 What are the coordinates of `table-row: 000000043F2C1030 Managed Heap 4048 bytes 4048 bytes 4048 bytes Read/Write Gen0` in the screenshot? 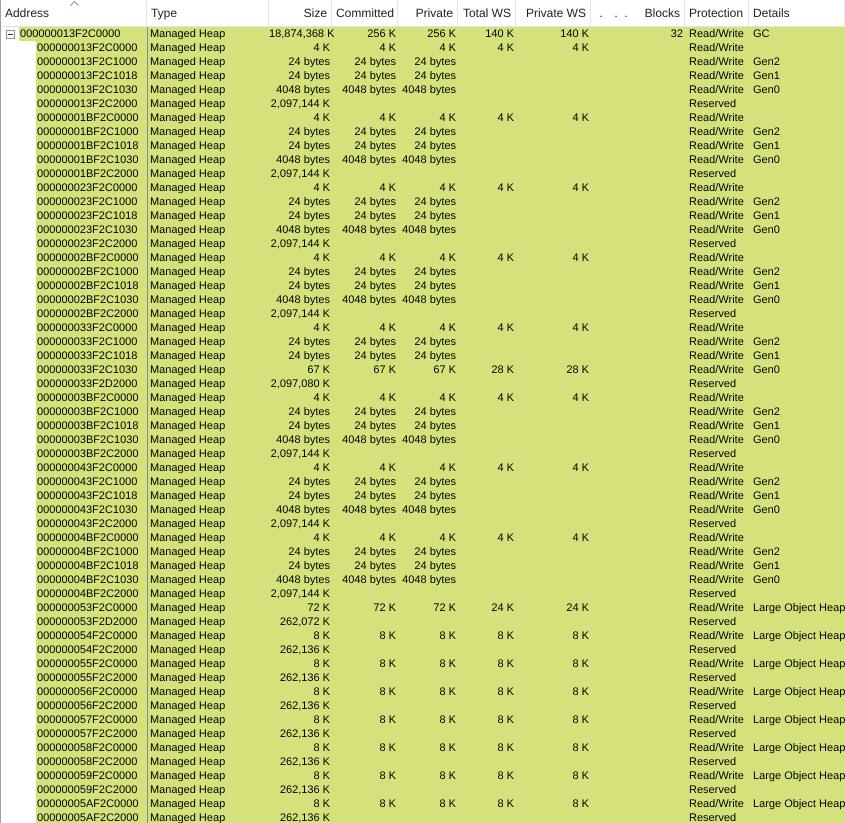 It's located at (423, 510).